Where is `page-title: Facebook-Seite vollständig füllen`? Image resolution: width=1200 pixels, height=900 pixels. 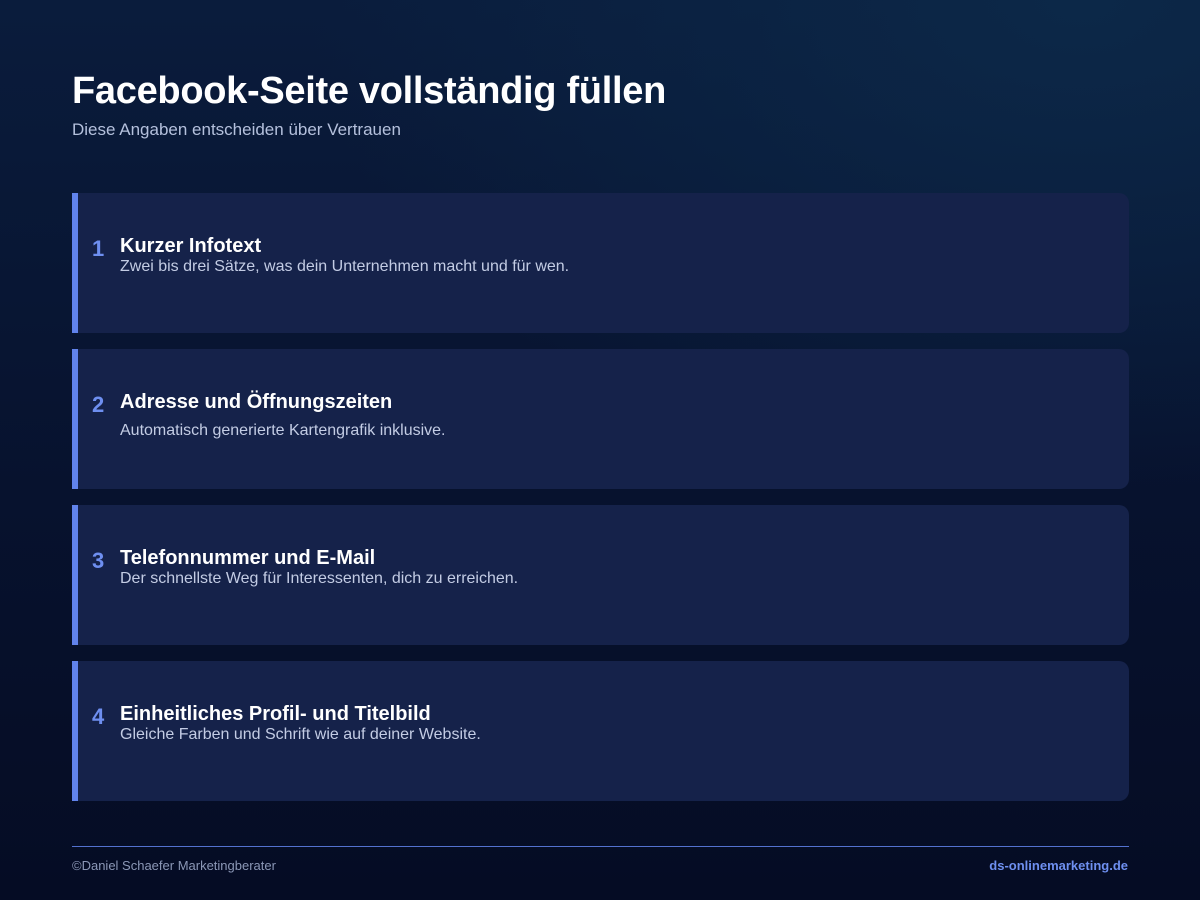 page-title: Facebook-Seite vollständig füllen is located at coordinates (369, 91).